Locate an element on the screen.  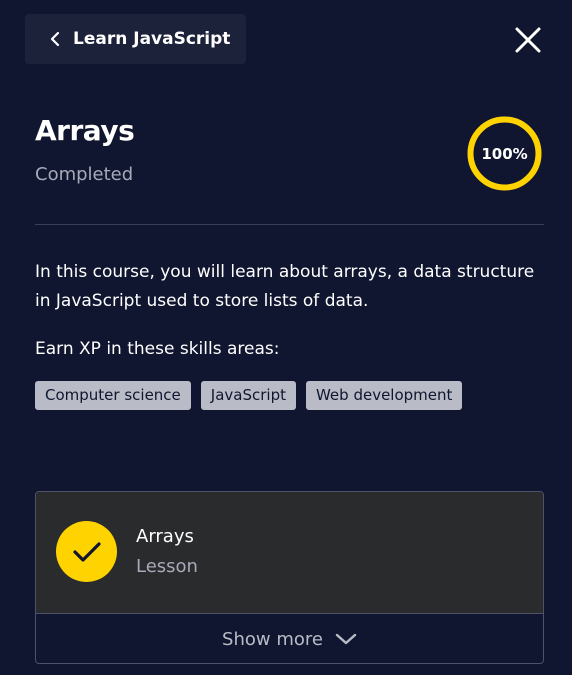
skill-tag: JavaScript is located at coordinates (248, 395).